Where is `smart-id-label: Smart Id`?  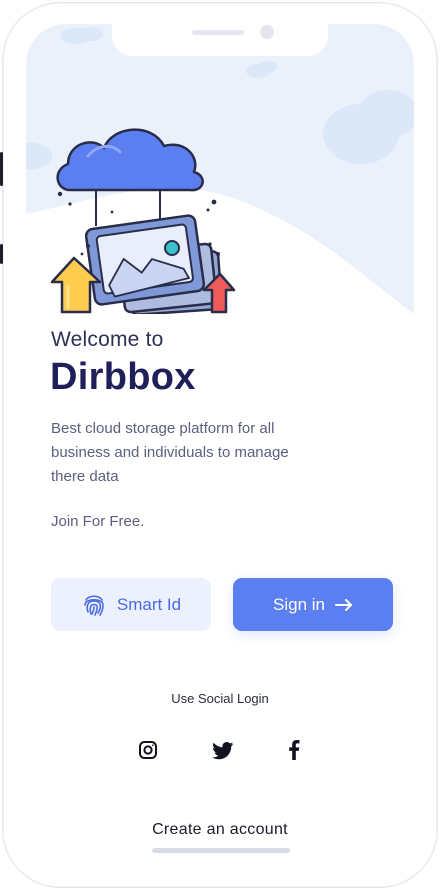
smart-id-label: Smart Id is located at coordinates (149, 604).